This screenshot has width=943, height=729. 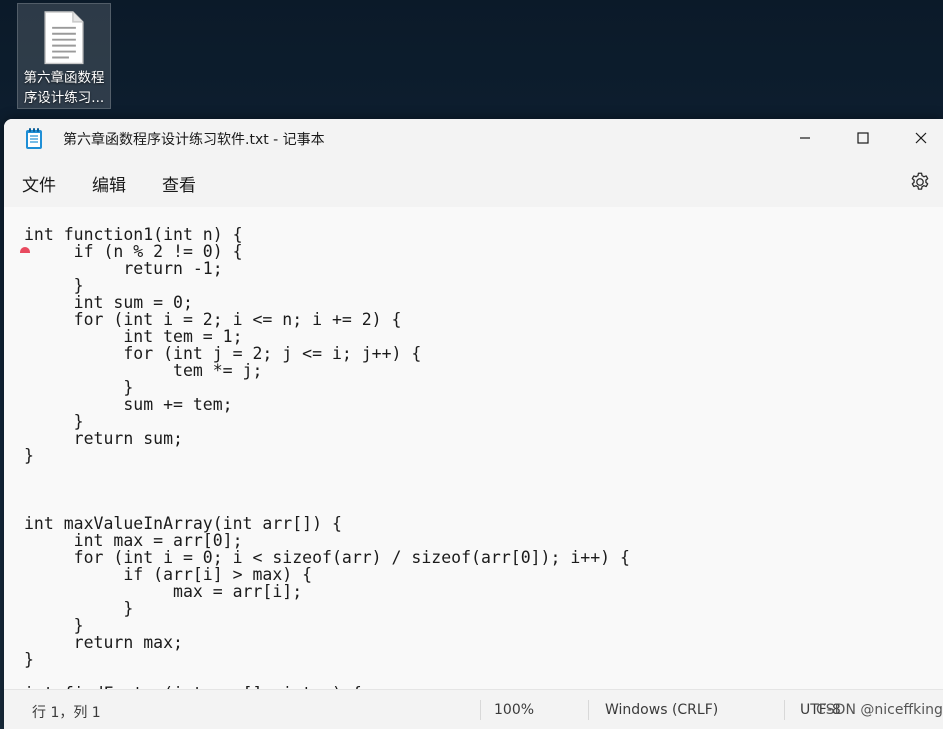 I want to click on title-bar: 第六章函数程序设计练习软件.txt - 记事本, so click(x=473, y=138).